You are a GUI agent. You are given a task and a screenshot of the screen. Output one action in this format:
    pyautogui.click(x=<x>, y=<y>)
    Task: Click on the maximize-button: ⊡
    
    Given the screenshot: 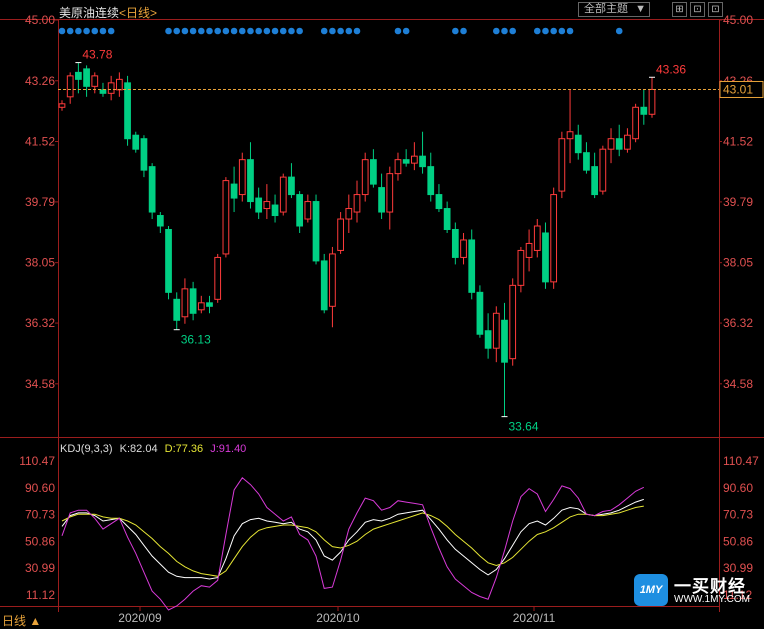 What is the action you would take?
    pyautogui.click(x=715, y=9)
    